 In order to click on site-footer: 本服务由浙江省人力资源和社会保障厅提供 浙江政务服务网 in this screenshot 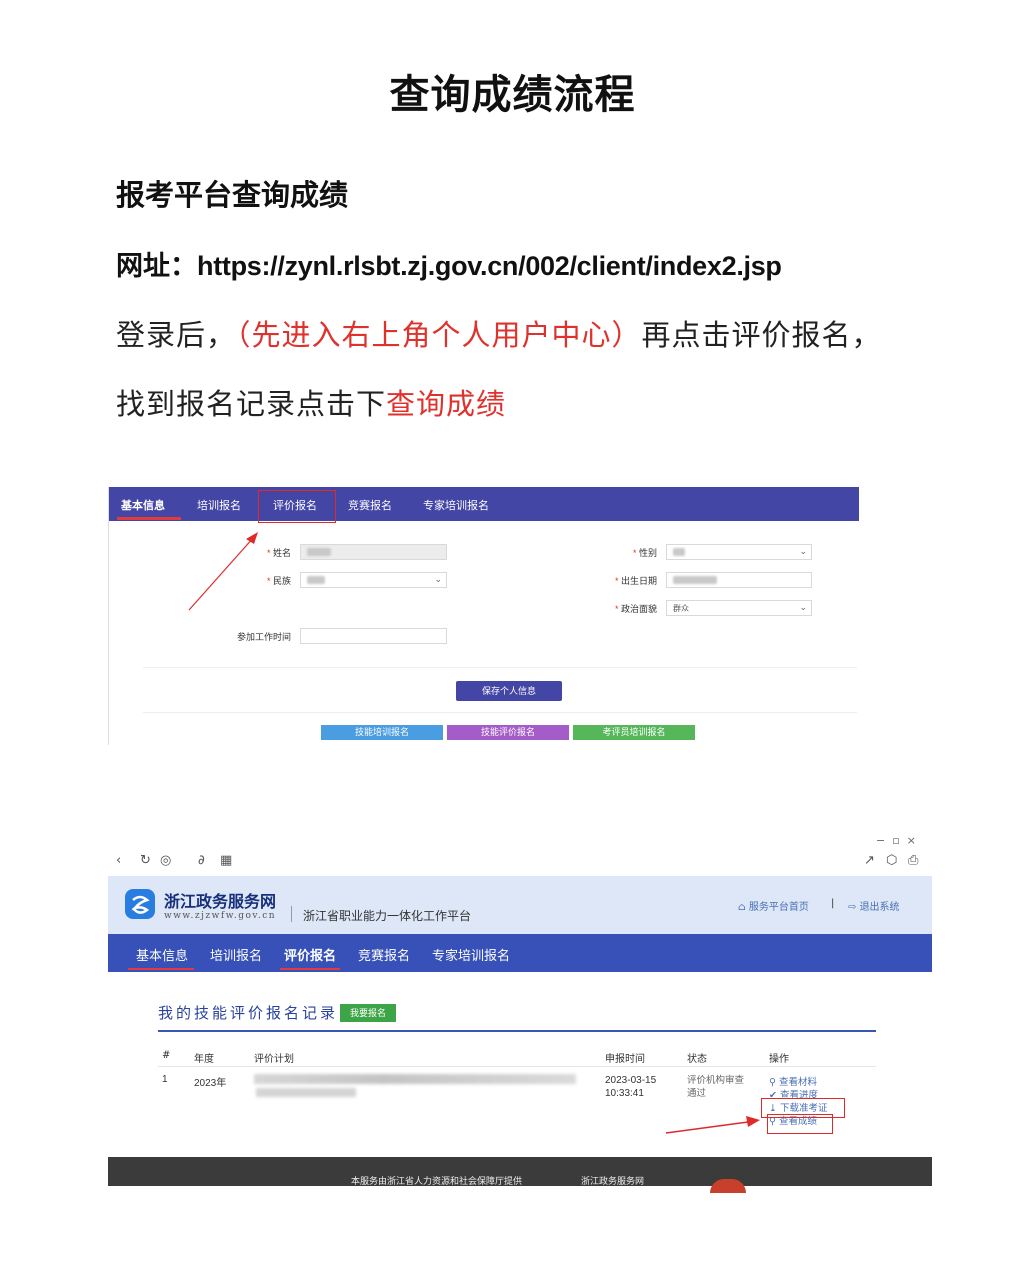, I will do `click(520, 1175)`.